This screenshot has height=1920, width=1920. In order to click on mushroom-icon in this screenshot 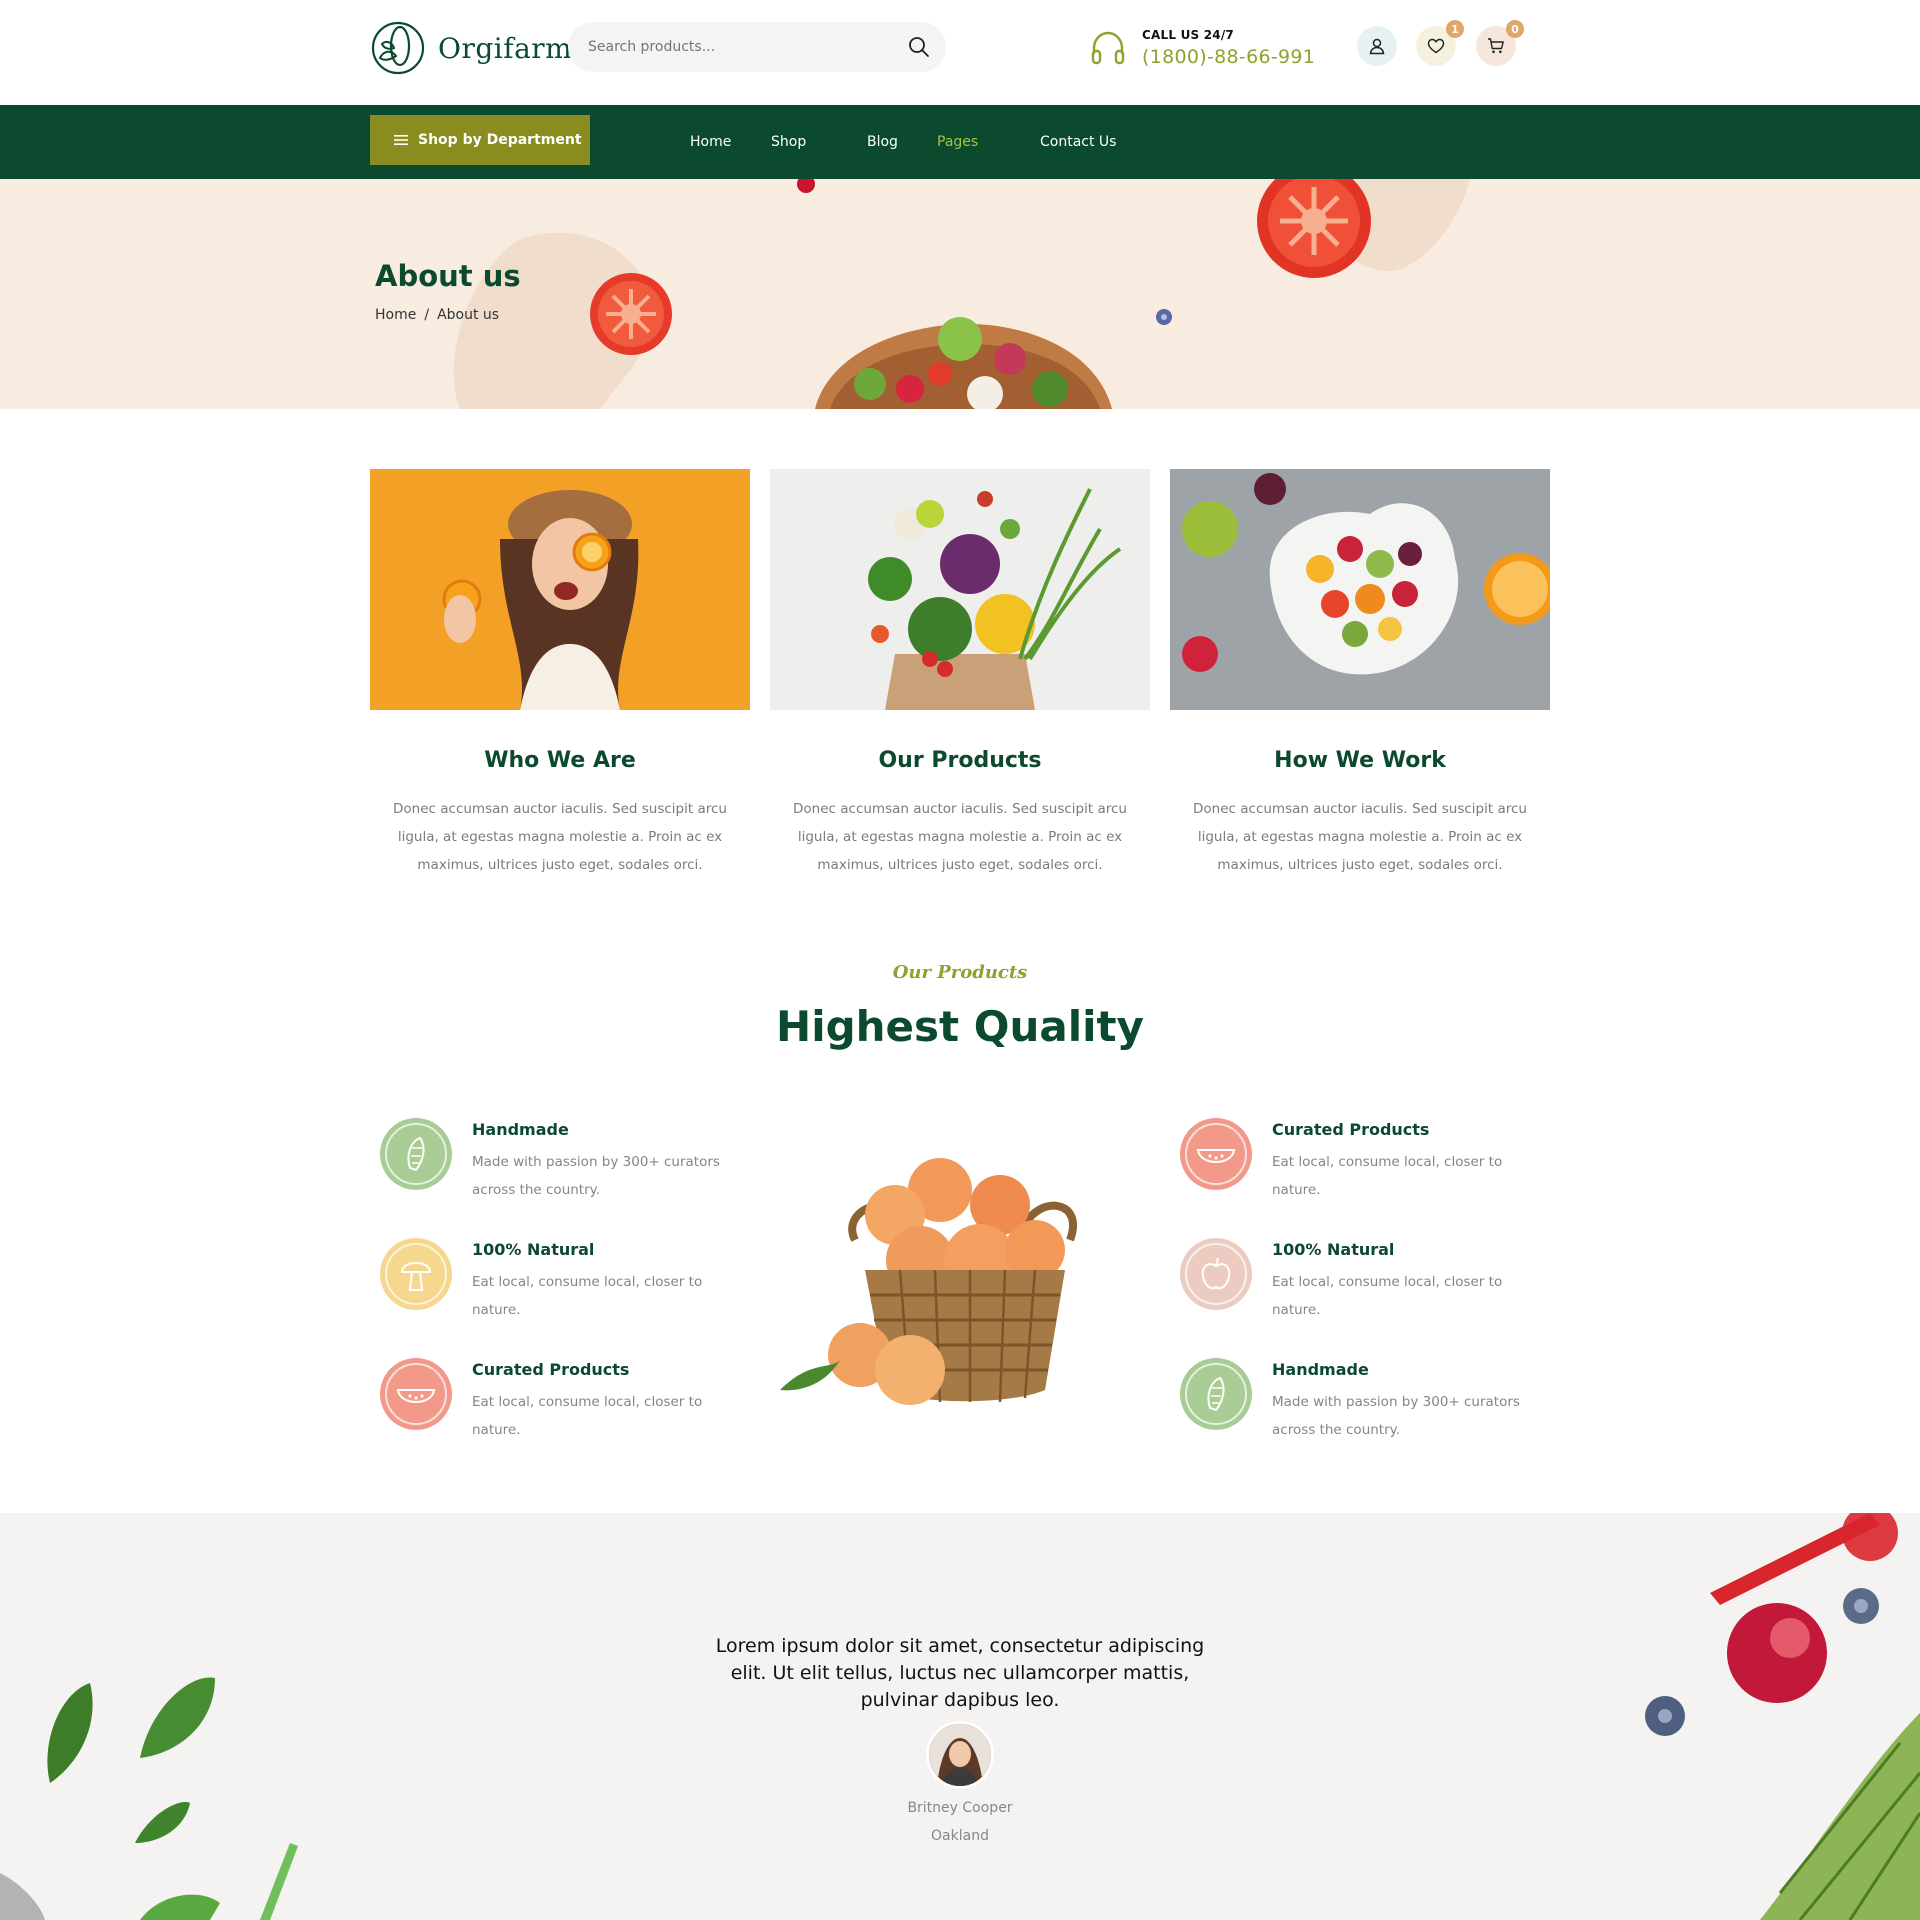, I will do `click(416, 1274)`.